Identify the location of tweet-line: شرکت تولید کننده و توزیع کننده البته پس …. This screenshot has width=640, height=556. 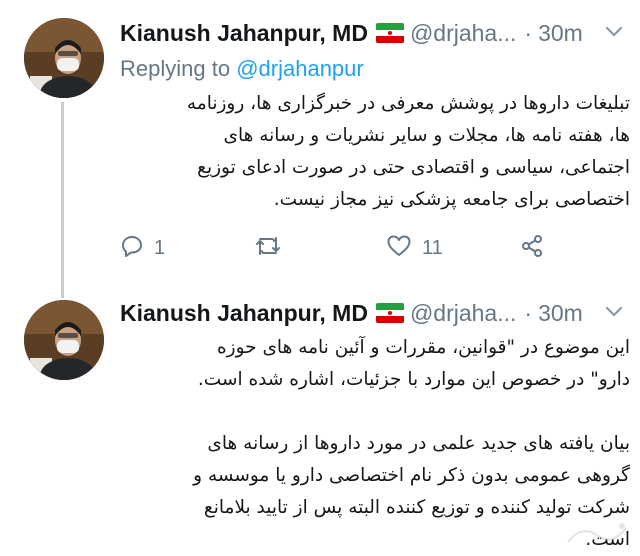
(416, 507).